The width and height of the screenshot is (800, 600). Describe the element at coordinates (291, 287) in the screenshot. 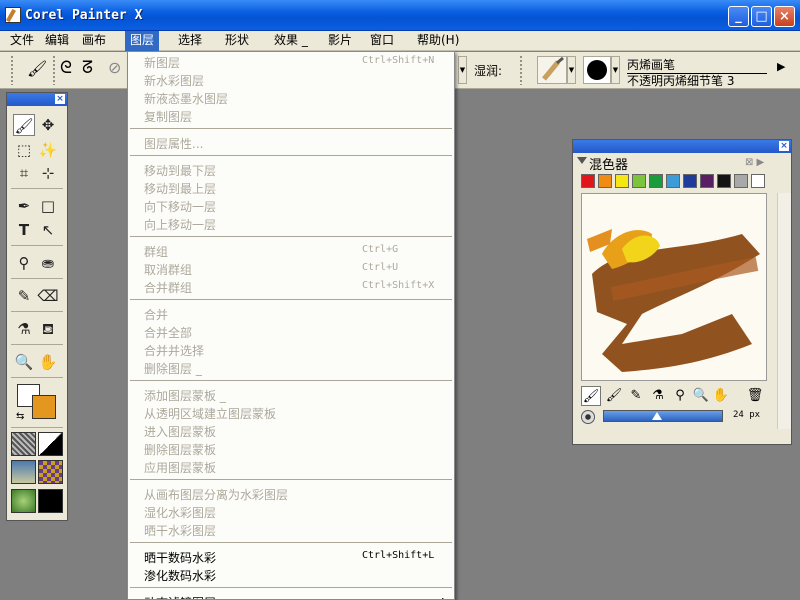

I see `layer-menu-item: 合并群组 Ctrl+Shift+X` at that location.